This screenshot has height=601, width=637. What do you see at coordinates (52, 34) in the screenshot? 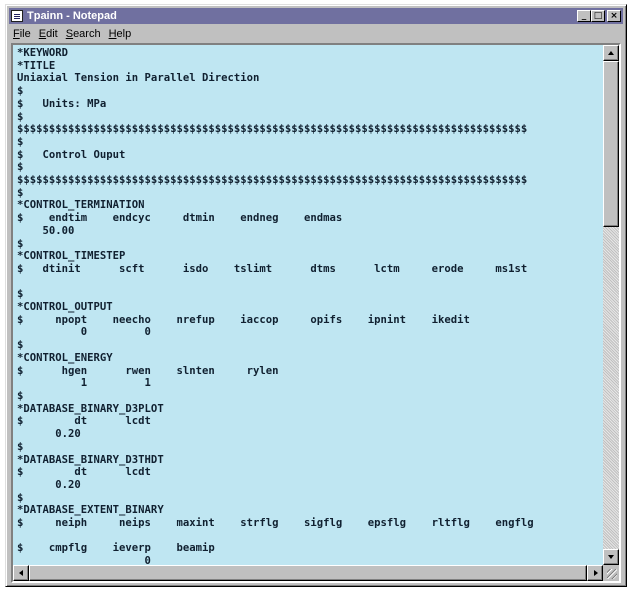
I see `menu-edit-label: dit` at bounding box center [52, 34].